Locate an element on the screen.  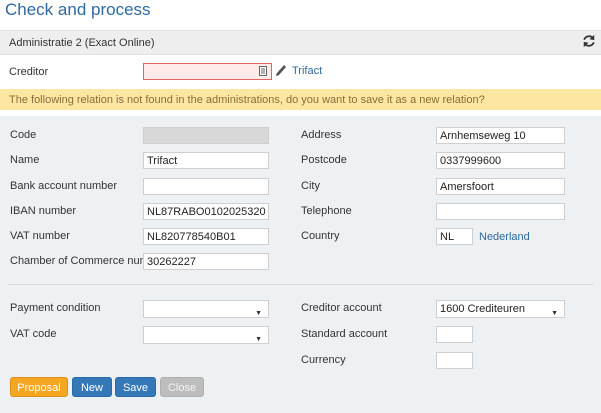
bank-account-label: Bank account number is located at coordinates (64, 186).